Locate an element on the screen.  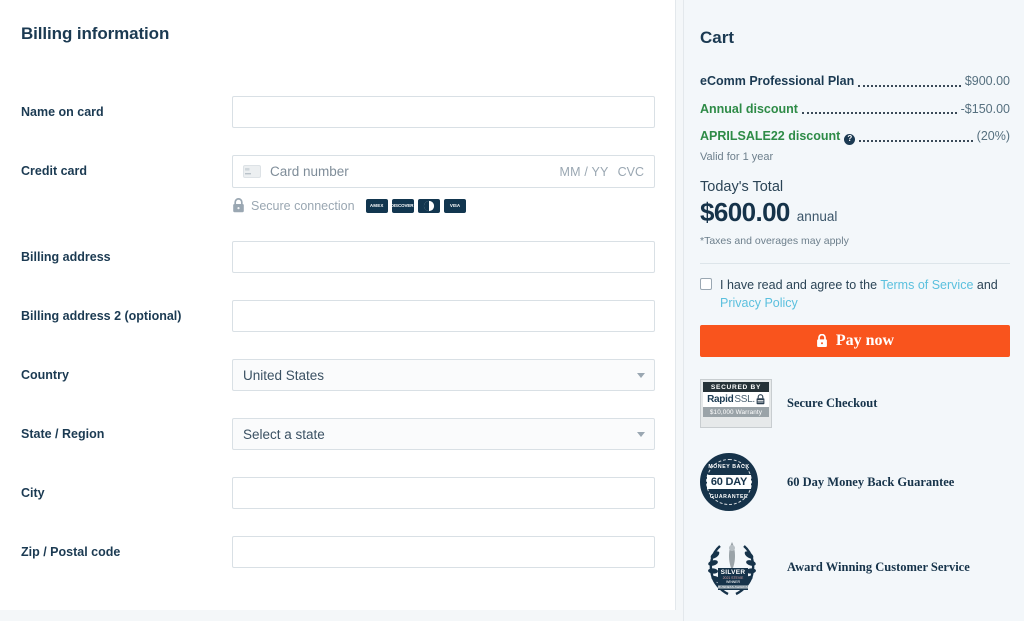
badge-art: MONEY BACK 60 DAY GUARANTEE is located at coordinates (736, 482).